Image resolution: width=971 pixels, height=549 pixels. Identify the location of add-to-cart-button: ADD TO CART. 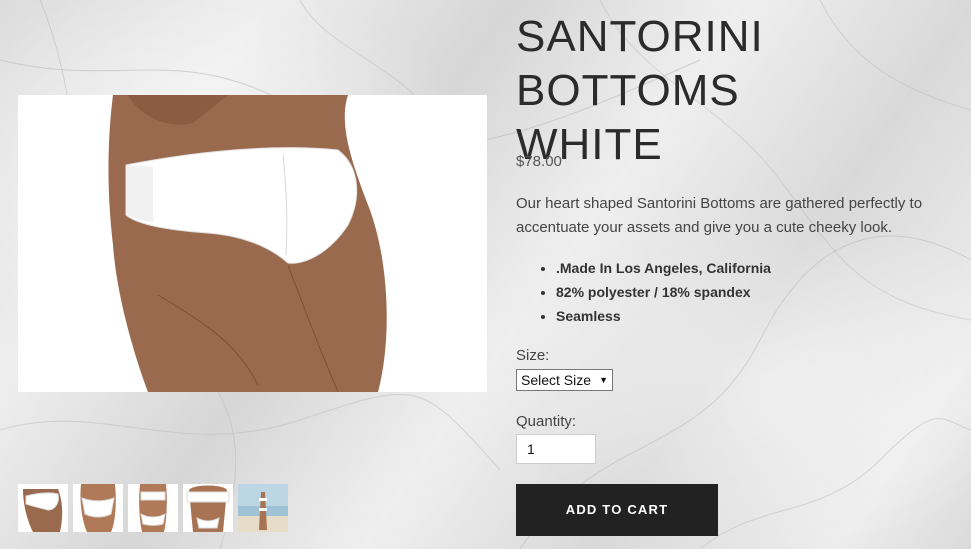
(617, 510).